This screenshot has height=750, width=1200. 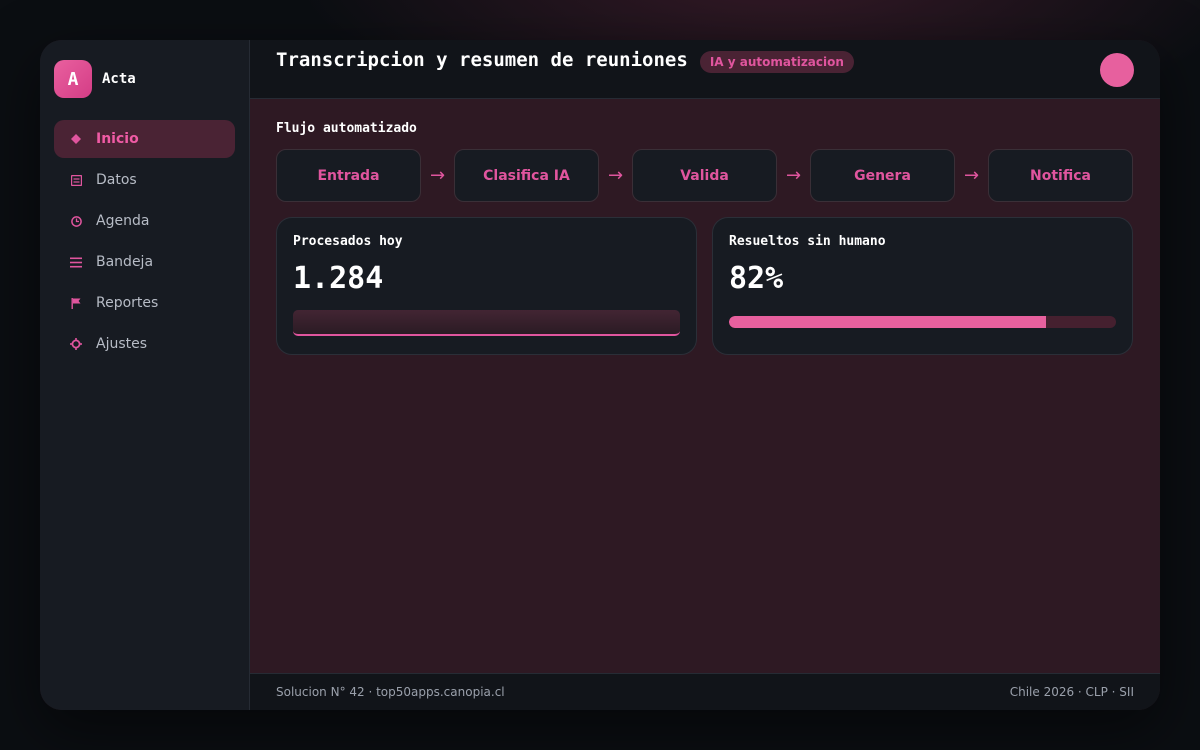 What do you see at coordinates (776, 62) in the screenshot?
I see `category-badge: IA y automatizacion` at bounding box center [776, 62].